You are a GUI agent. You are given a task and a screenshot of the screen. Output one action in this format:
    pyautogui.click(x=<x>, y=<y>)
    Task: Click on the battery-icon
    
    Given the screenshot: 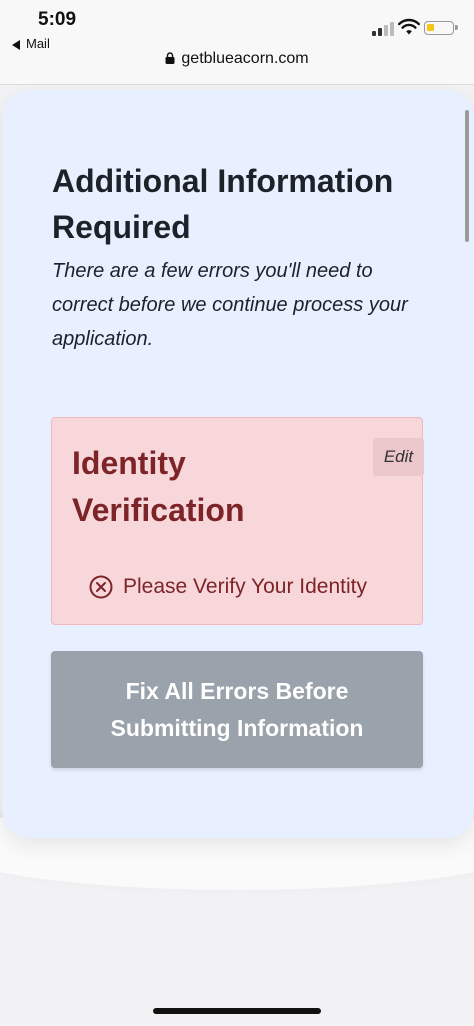 What is the action you would take?
    pyautogui.click(x=441, y=28)
    